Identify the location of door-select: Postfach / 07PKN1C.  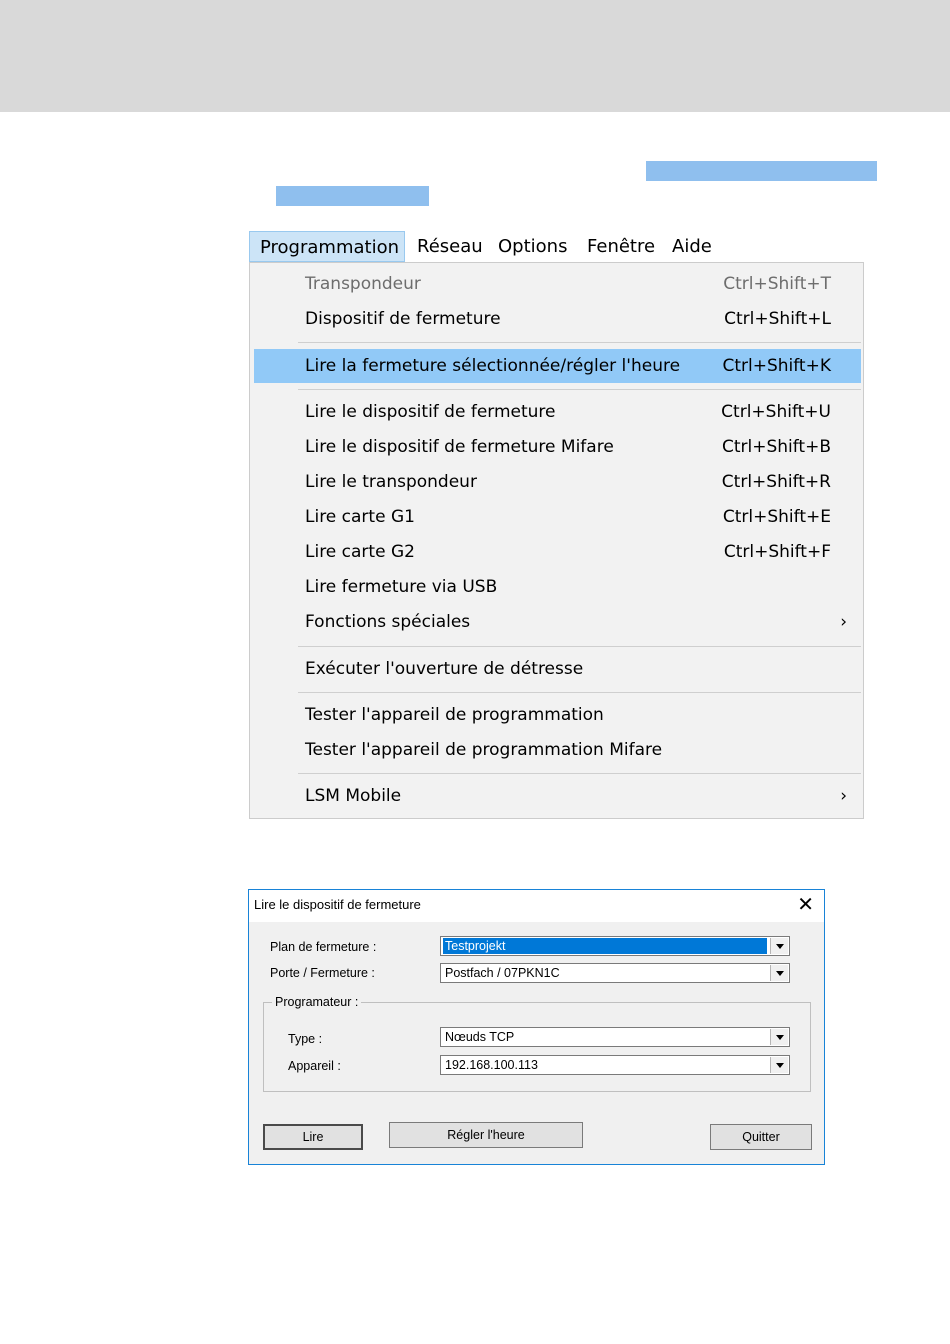
(615, 973).